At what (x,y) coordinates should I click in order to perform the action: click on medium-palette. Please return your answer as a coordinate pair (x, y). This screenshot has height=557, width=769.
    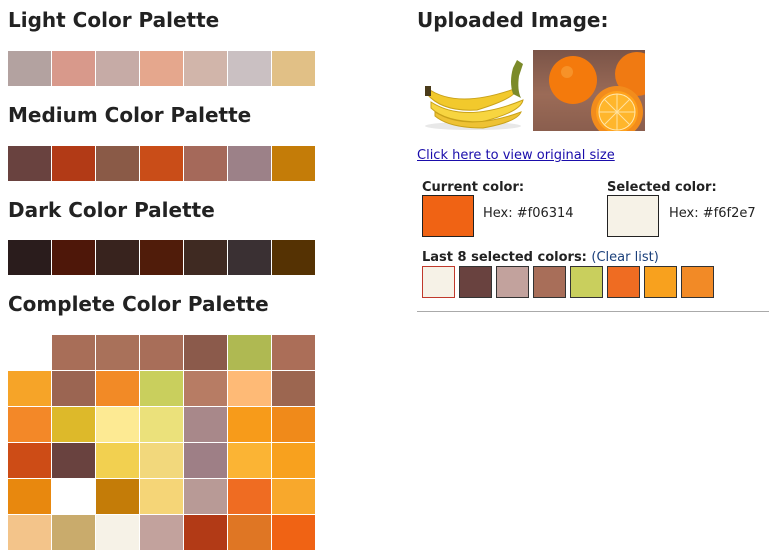
    Looking at the image, I should click on (162, 163).